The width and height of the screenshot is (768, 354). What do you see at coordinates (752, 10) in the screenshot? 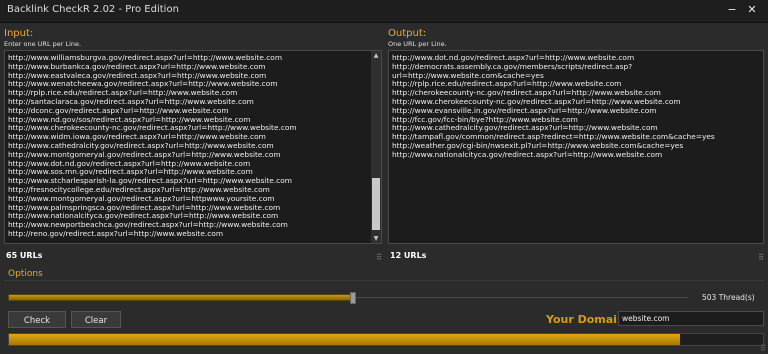
I see `close-icon: ✕` at bounding box center [752, 10].